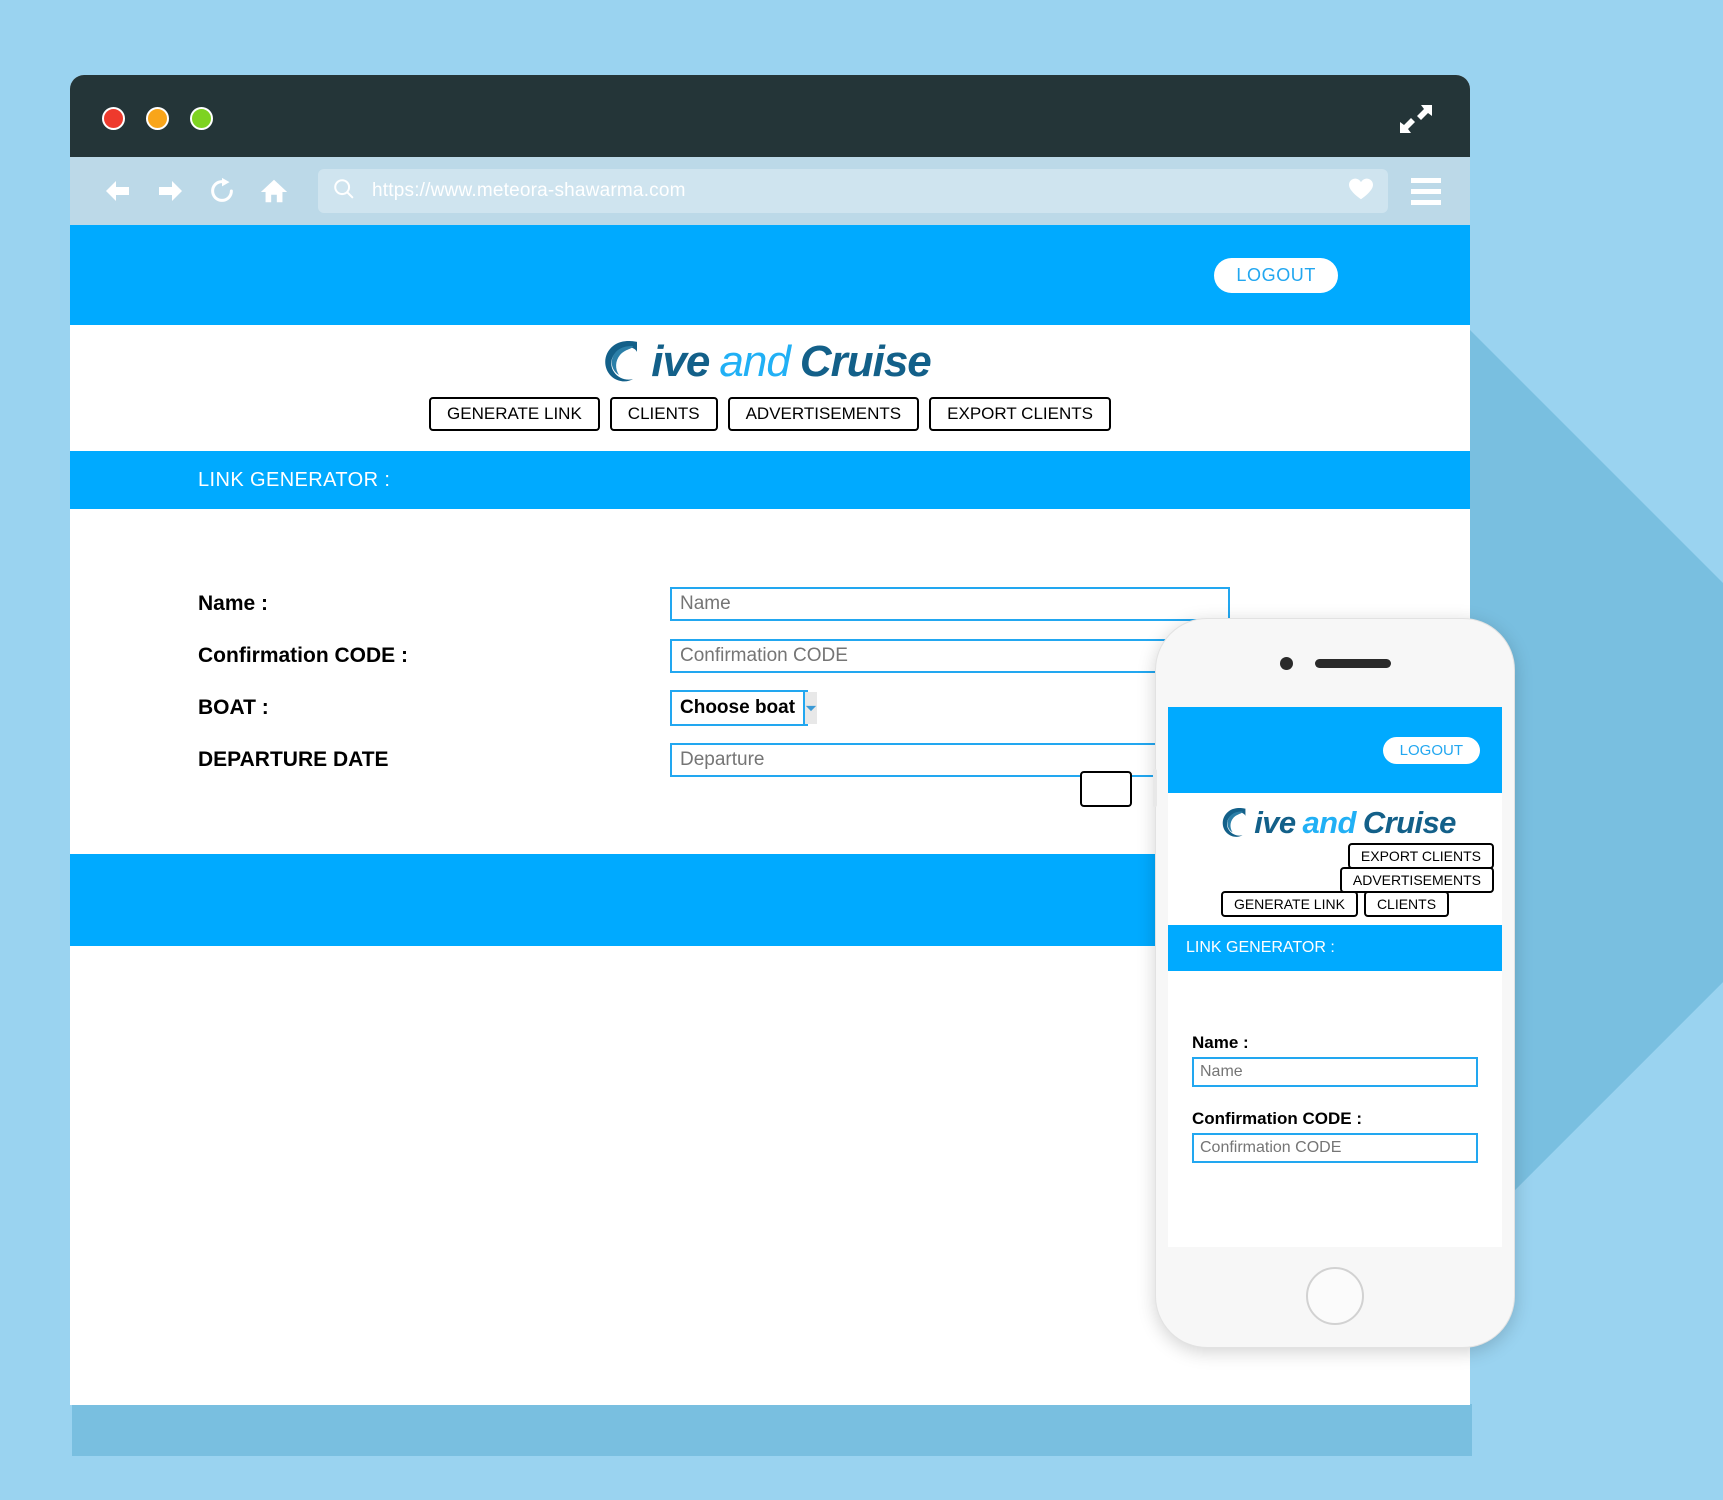  Describe the element at coordinates (1406, 904) in the screenshot. I see `phone-nav-clients: CLIENTS` at that location.